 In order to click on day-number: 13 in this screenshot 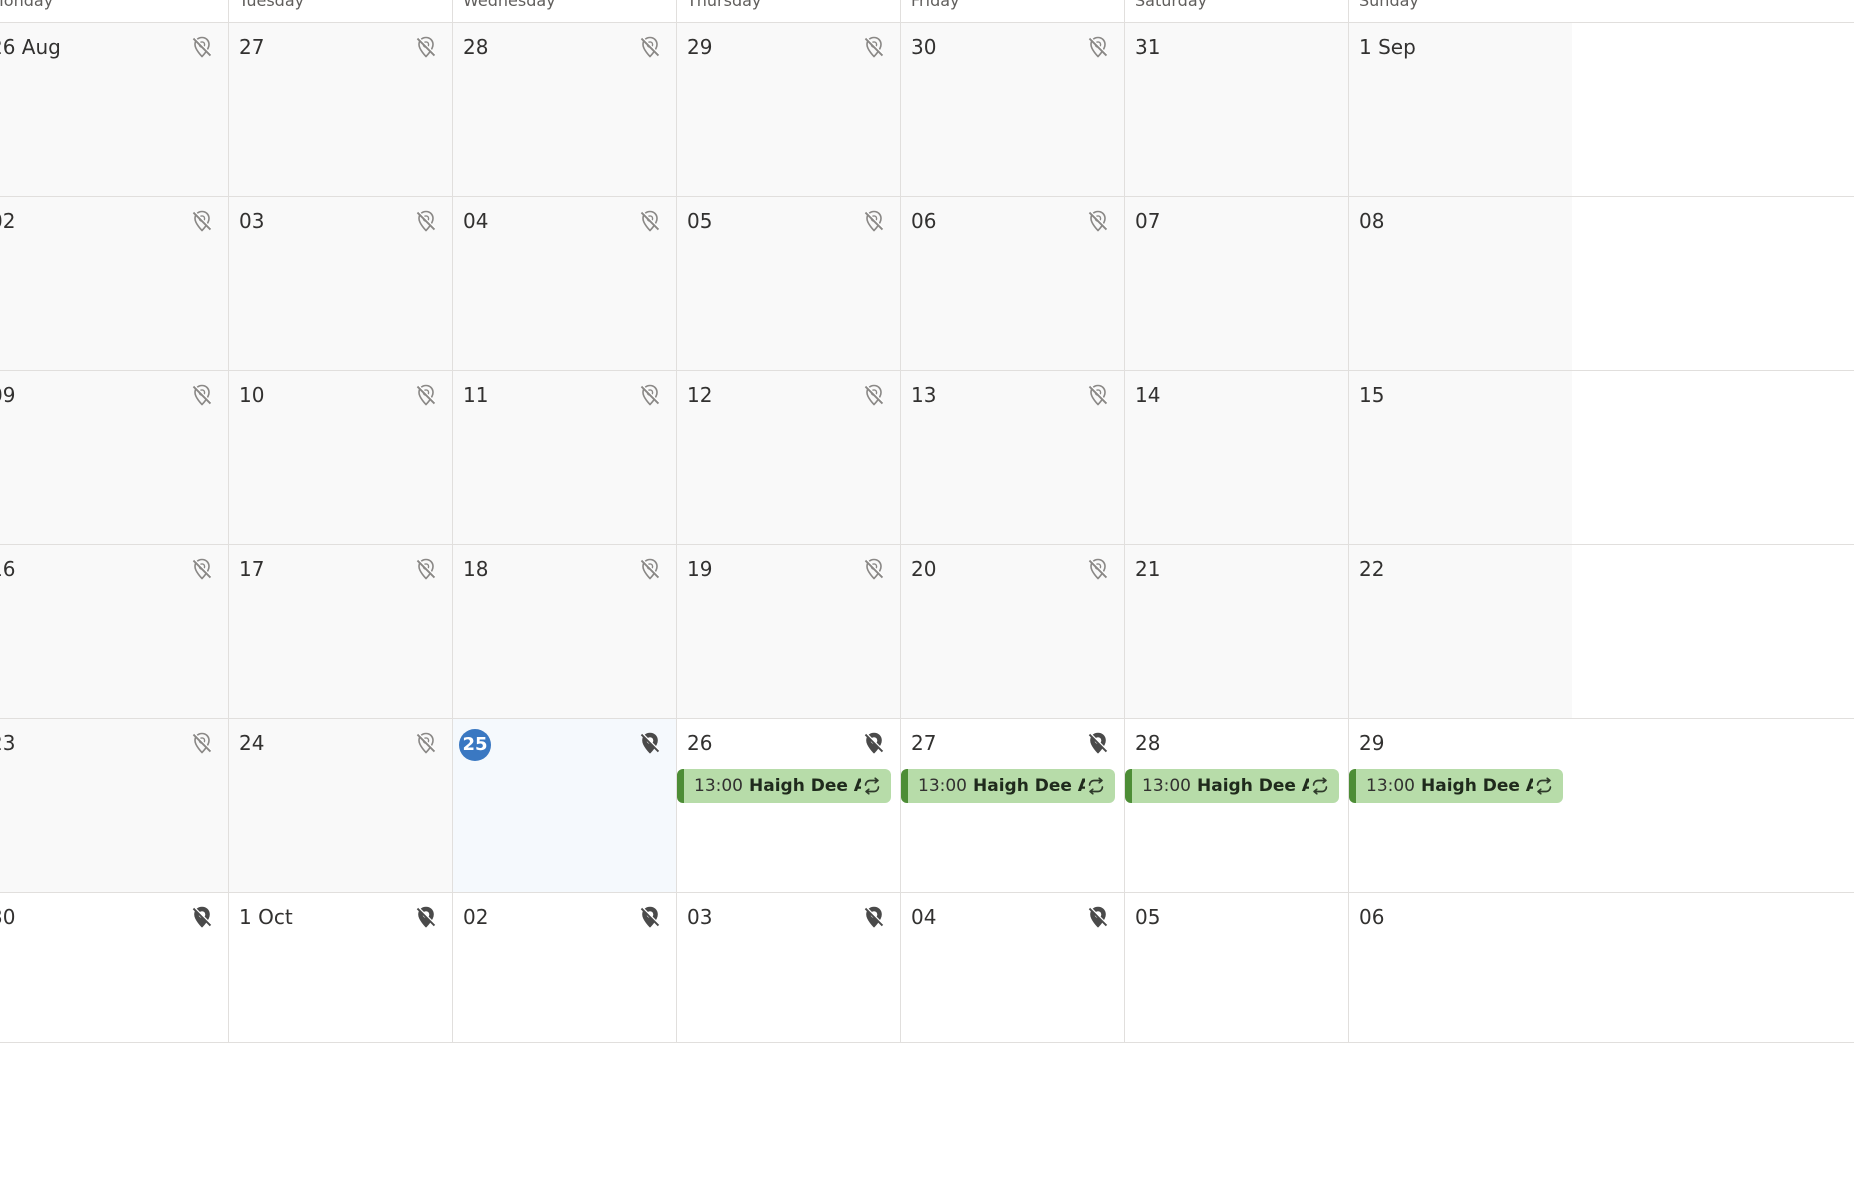, I will do `click(923, 395)`.